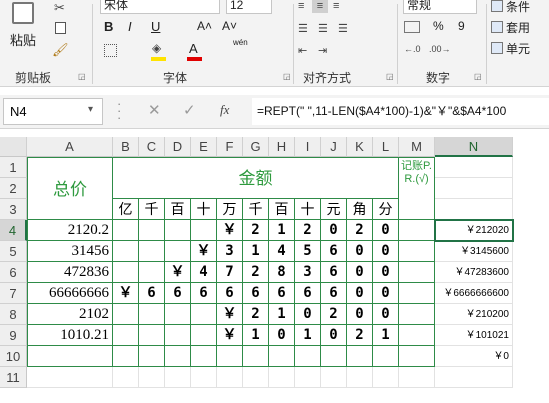 This screenshot has height=403, width=549. What do you see at coordinates (412, 49) in the screenshot?
I see `increase-decimal-icon: ←.0` at bounding box center [412, 49].